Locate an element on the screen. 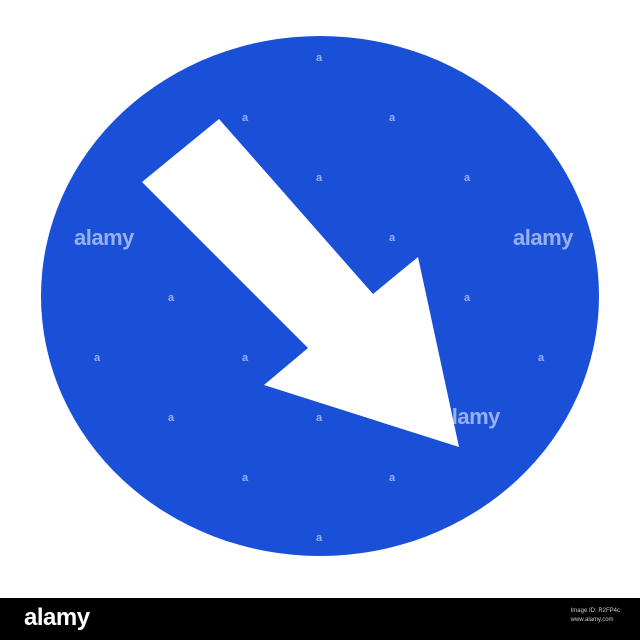  footer-bar: alamy Image ID: R2FP4c www.alamy.com is located at coordinates (320, 619).